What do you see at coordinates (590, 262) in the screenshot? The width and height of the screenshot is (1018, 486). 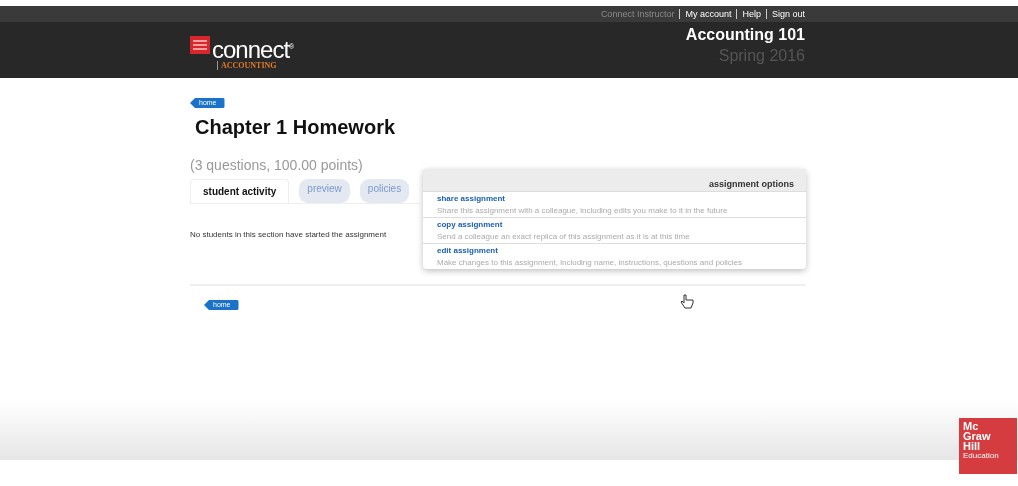 I see `menu-item-description: Make changes to this assignment, including name, instructions, questions and policies` at bounding box center [590, 262].